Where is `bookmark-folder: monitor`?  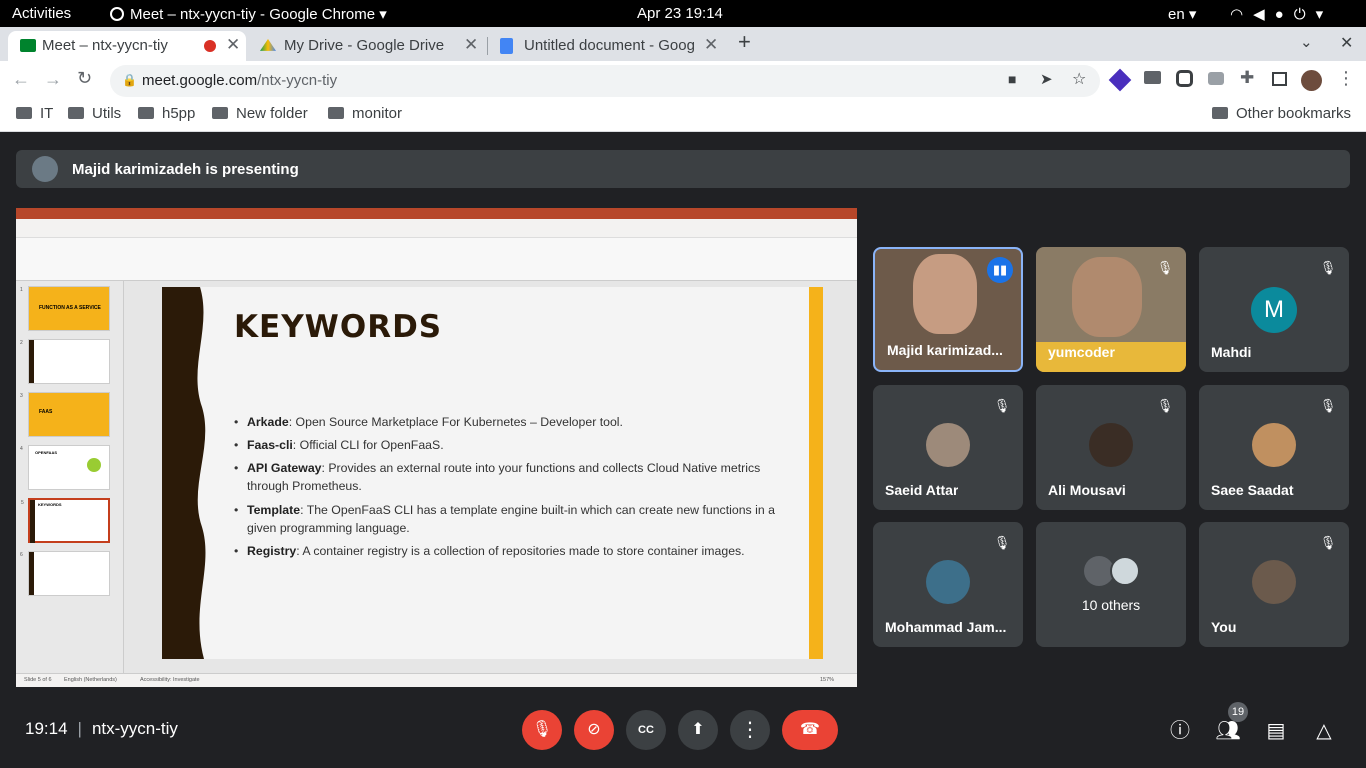 bookmark-folder: monitor is located at coordinates (365, 113).